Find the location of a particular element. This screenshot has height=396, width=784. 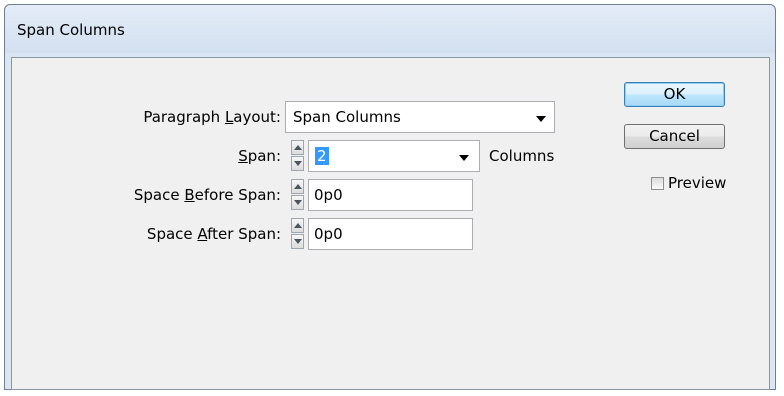

space-after-decrement-button is located at coordinates (297, 241).